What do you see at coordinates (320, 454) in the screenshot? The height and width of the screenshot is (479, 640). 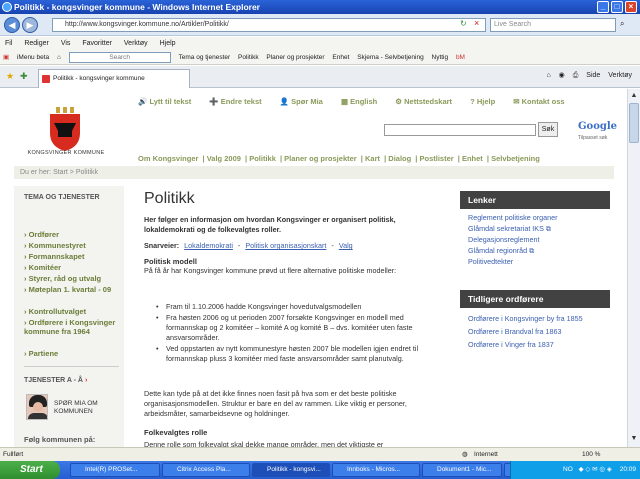 I see `status-bar: Fullført ◍ Internett 100 %` at bounding box center [320, 454].